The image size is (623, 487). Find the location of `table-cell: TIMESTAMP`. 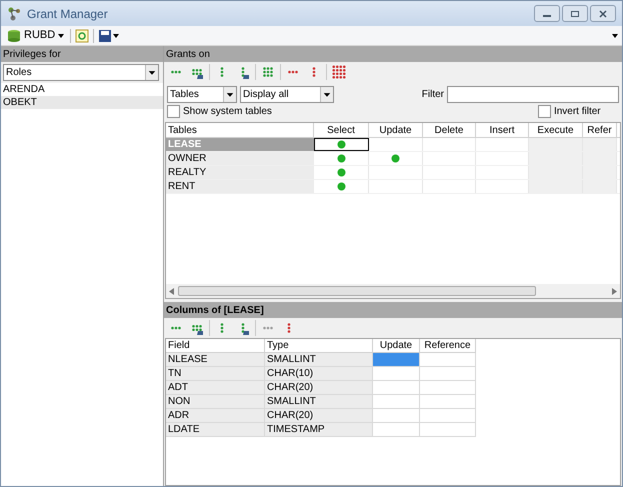

table-cell: TIMESTAMP is located at coordinates (319, 430).